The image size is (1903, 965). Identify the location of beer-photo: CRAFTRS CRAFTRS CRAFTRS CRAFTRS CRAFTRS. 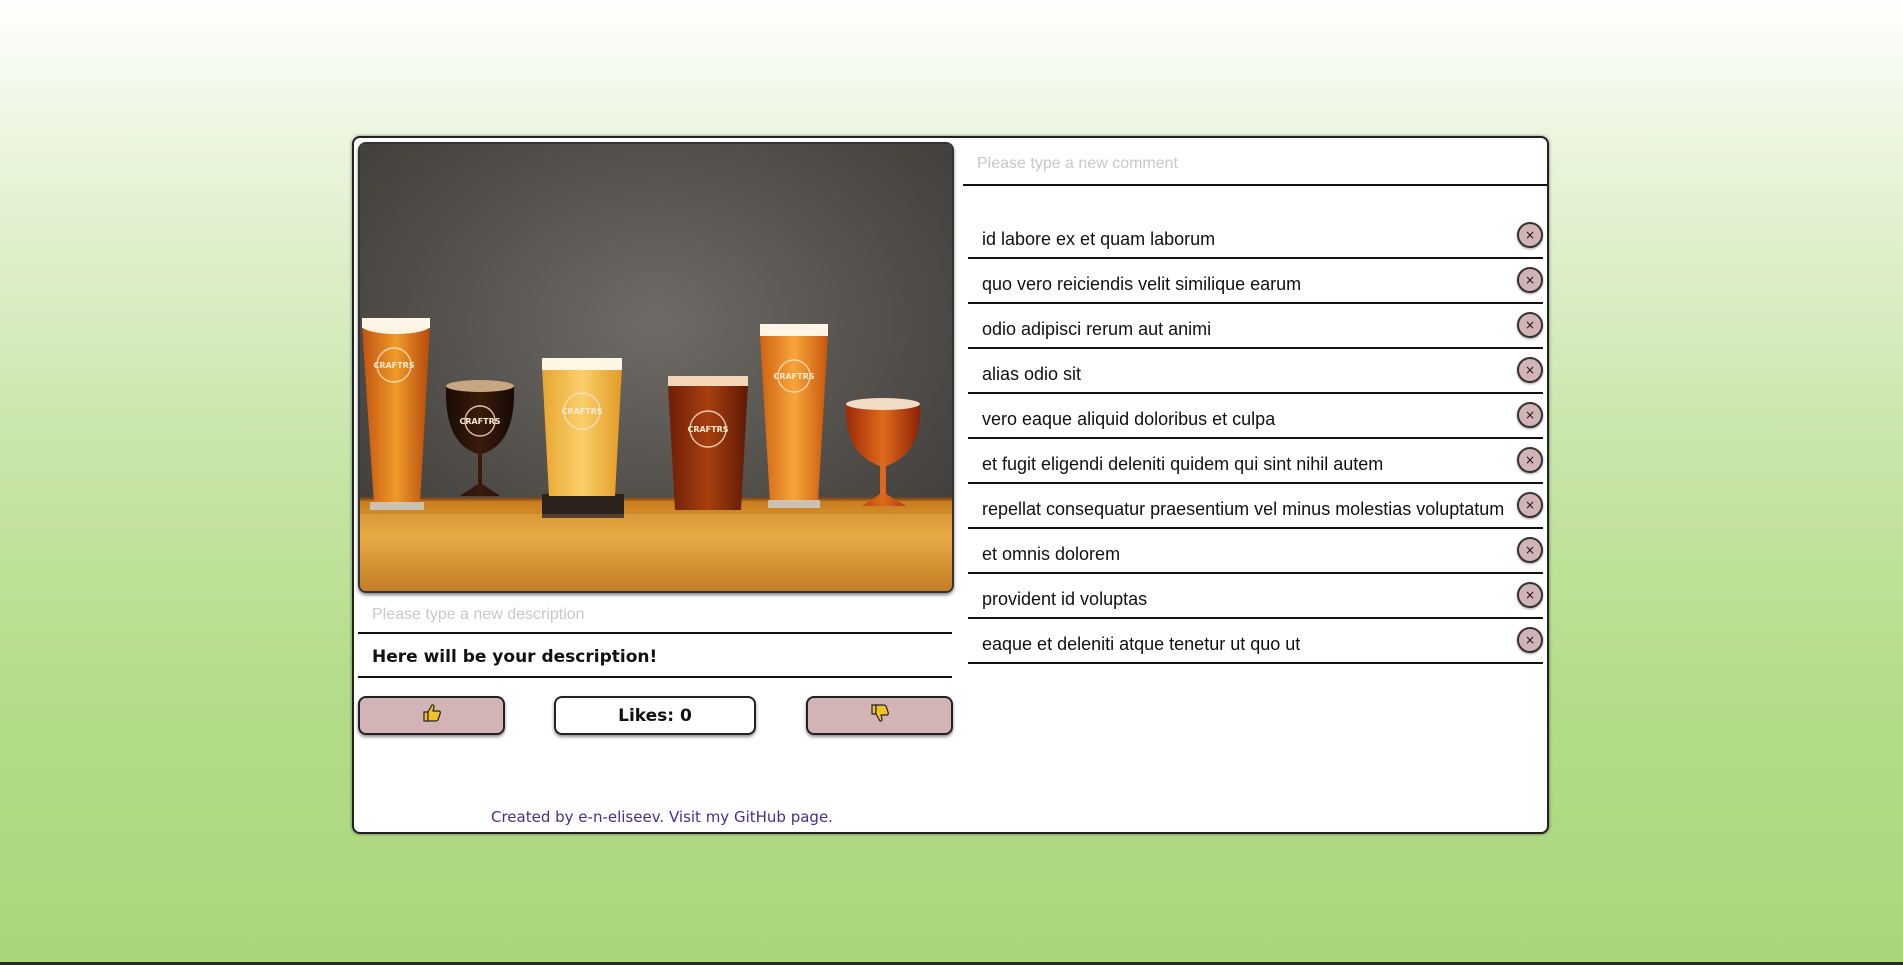
(656, 367).